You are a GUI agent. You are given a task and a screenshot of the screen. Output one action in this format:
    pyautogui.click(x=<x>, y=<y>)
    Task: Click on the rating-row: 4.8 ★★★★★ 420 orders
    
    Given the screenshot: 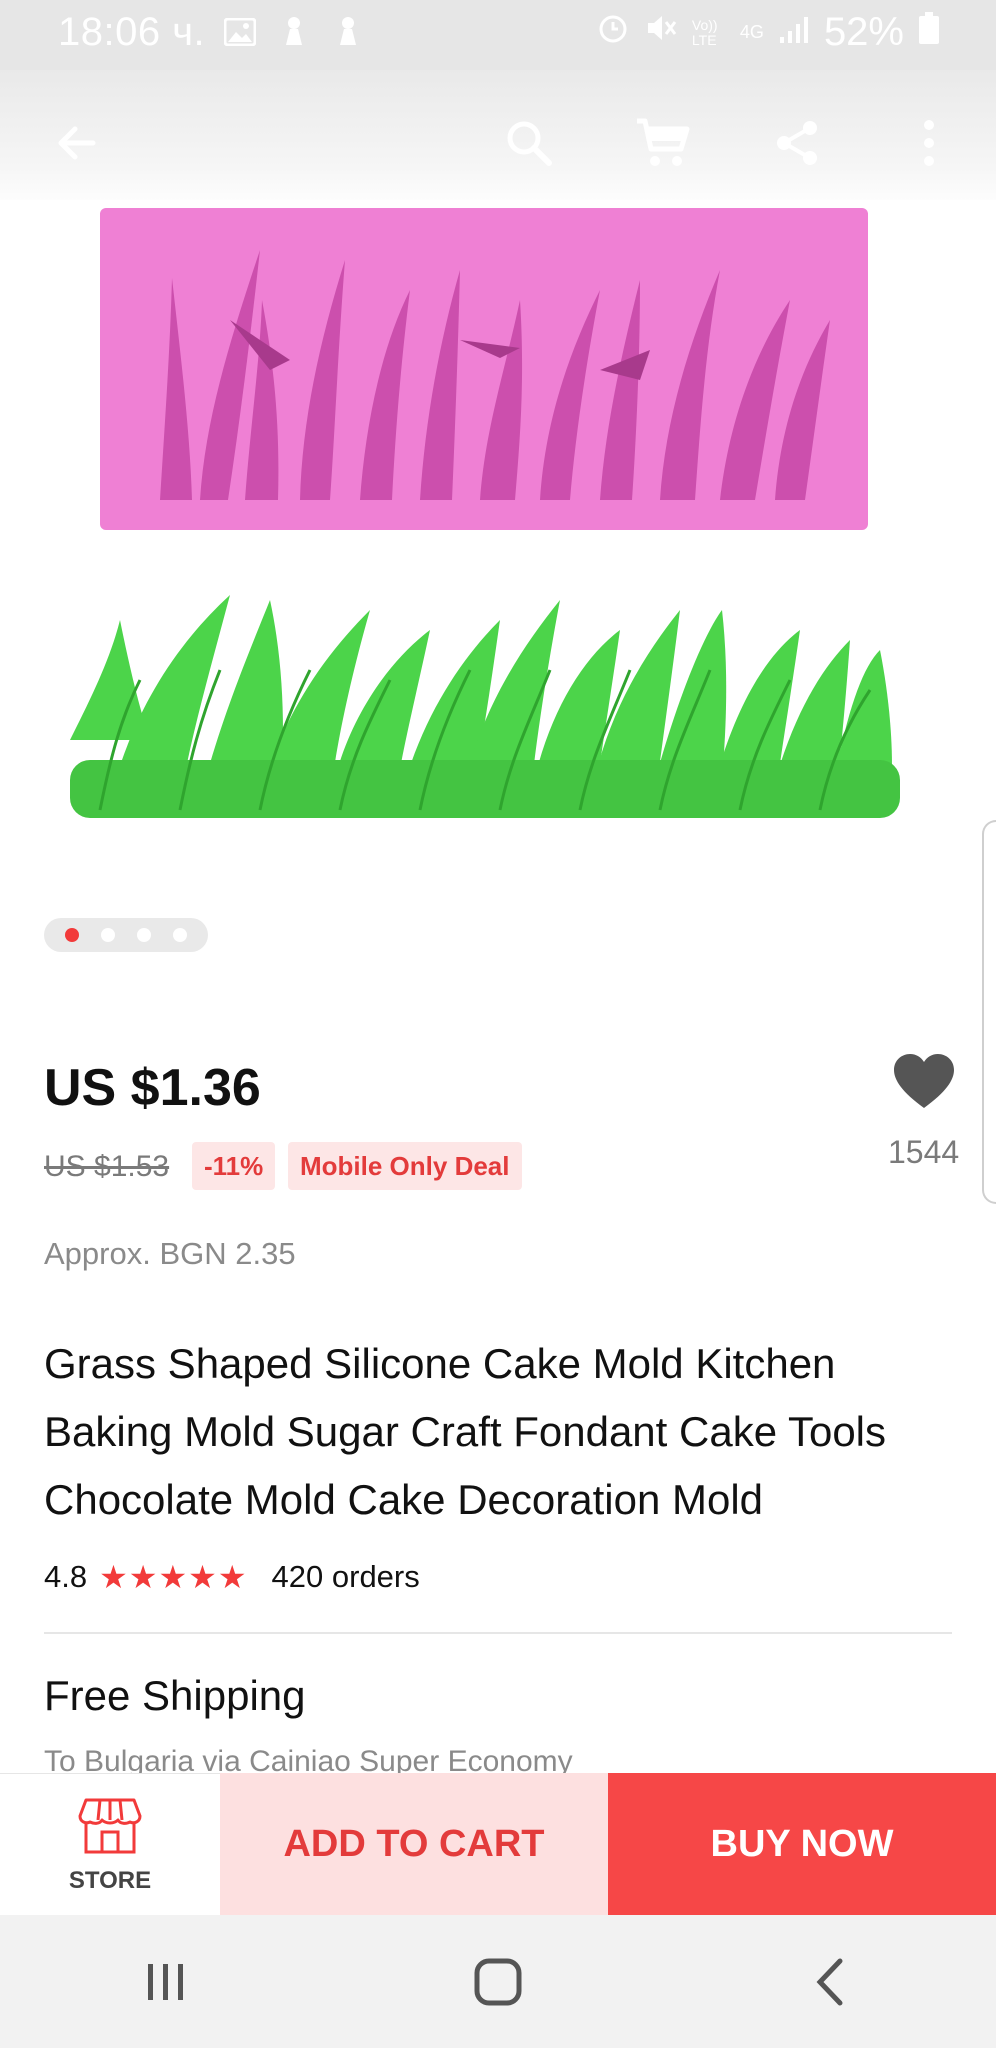 What is the action you would take?
    pyautogui.click(x=232, y=1577)
    